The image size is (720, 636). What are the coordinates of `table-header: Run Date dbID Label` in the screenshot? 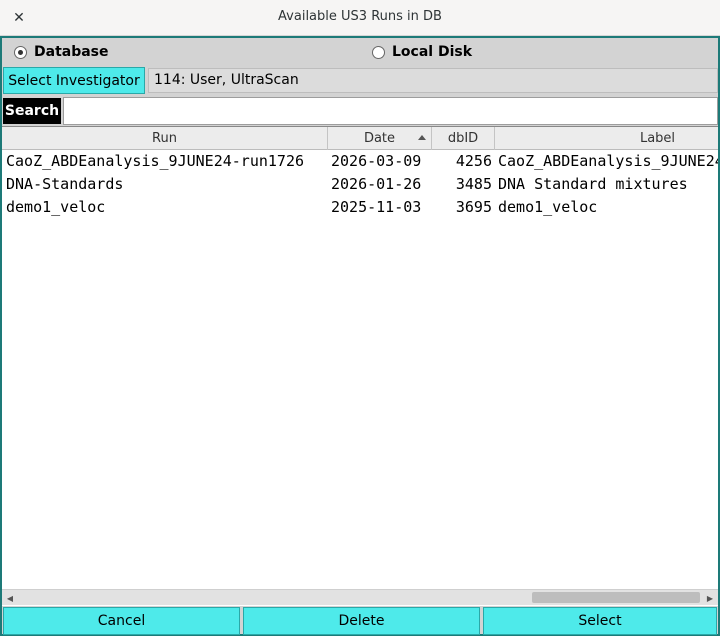 It's located at (360, 138).